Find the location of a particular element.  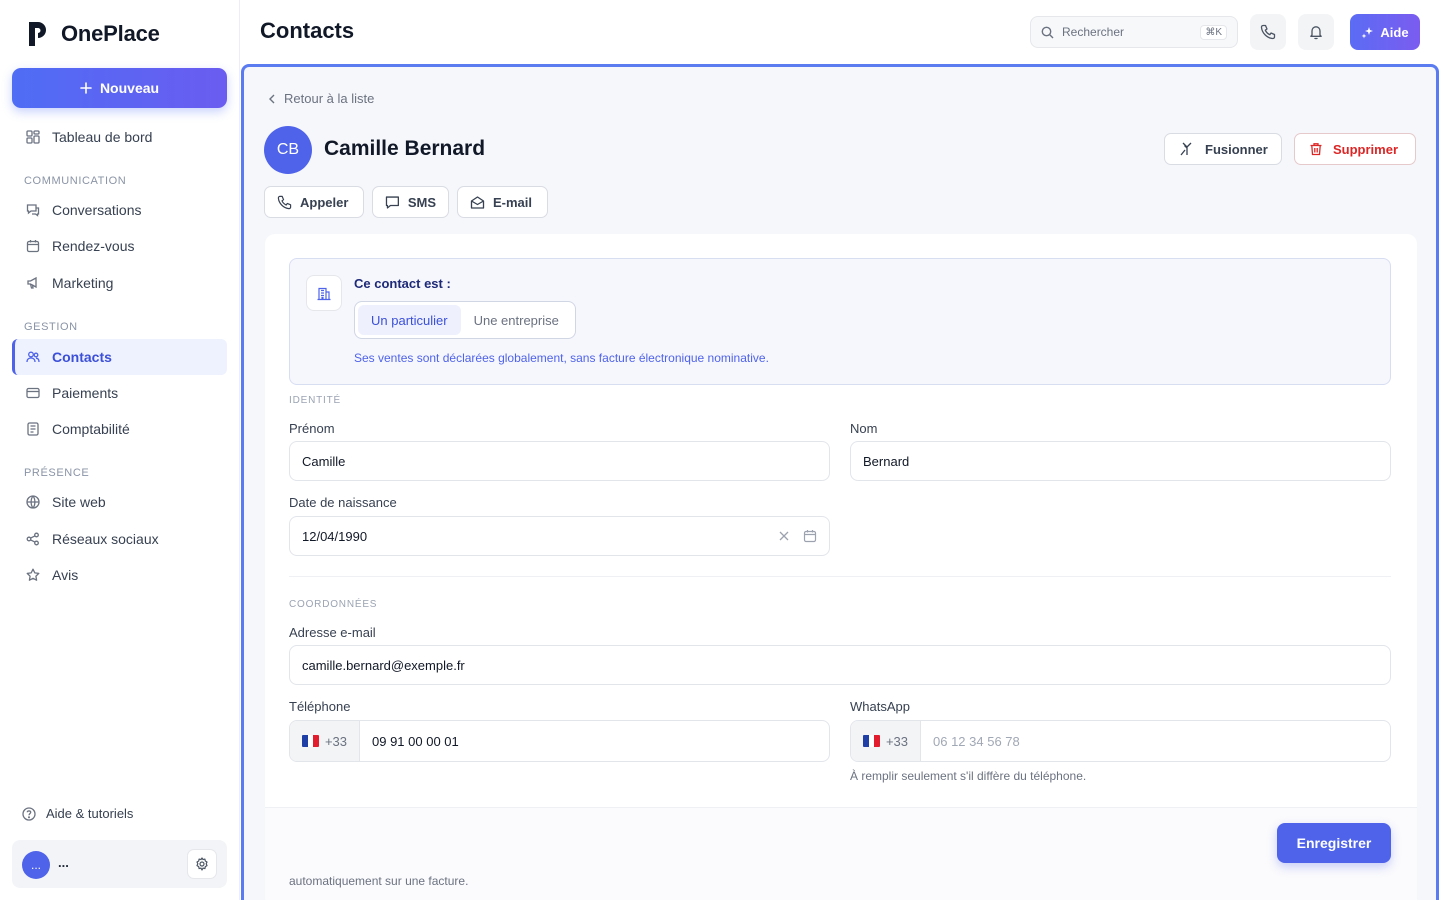

sidebar-item-rendezvous: Rendez-vous is located at coordinates (119, 246).